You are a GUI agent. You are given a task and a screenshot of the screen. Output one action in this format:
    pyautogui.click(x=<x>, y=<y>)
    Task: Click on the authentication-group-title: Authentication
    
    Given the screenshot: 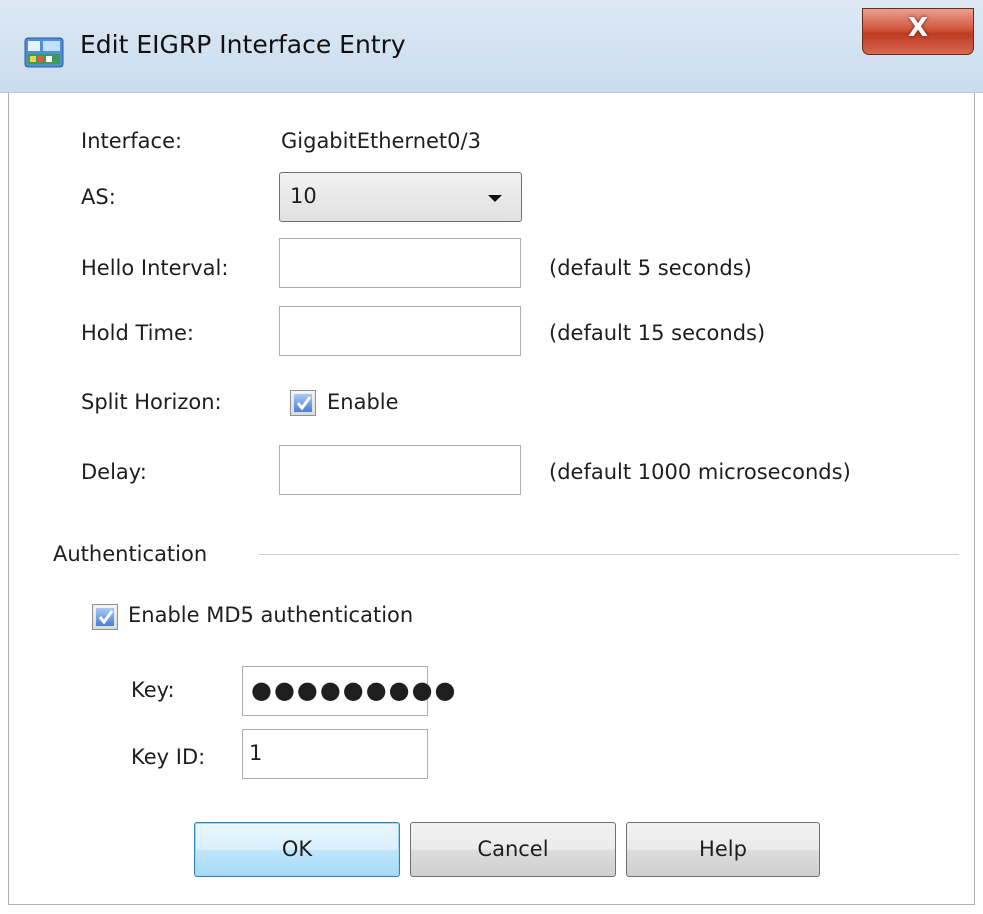 What is the action you would take?
    pyautogui.click(x=130, y=554)
    